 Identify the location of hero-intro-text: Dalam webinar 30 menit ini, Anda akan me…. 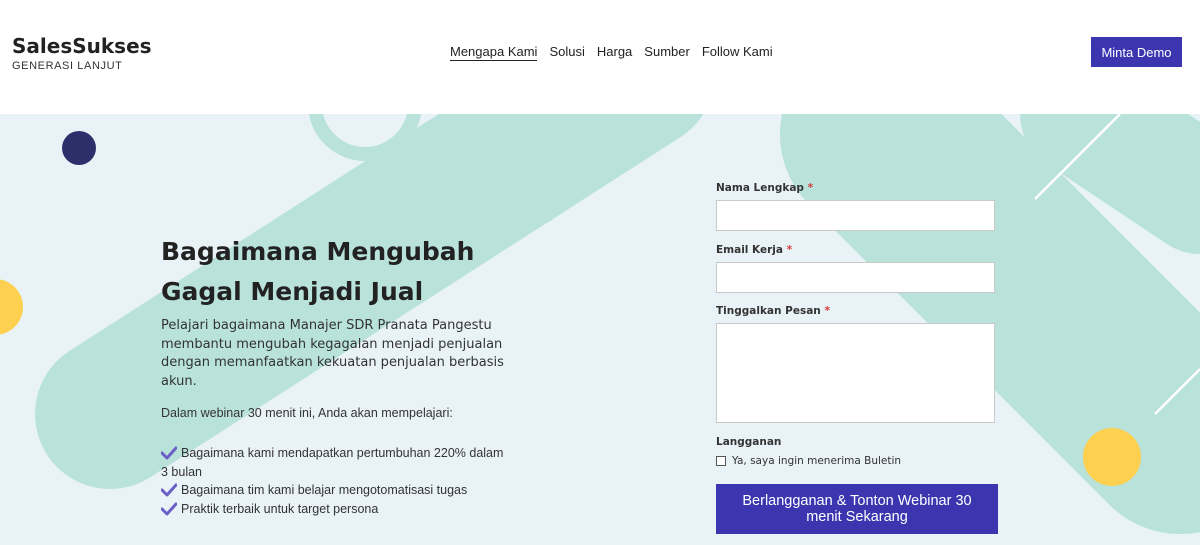
(307, 413).